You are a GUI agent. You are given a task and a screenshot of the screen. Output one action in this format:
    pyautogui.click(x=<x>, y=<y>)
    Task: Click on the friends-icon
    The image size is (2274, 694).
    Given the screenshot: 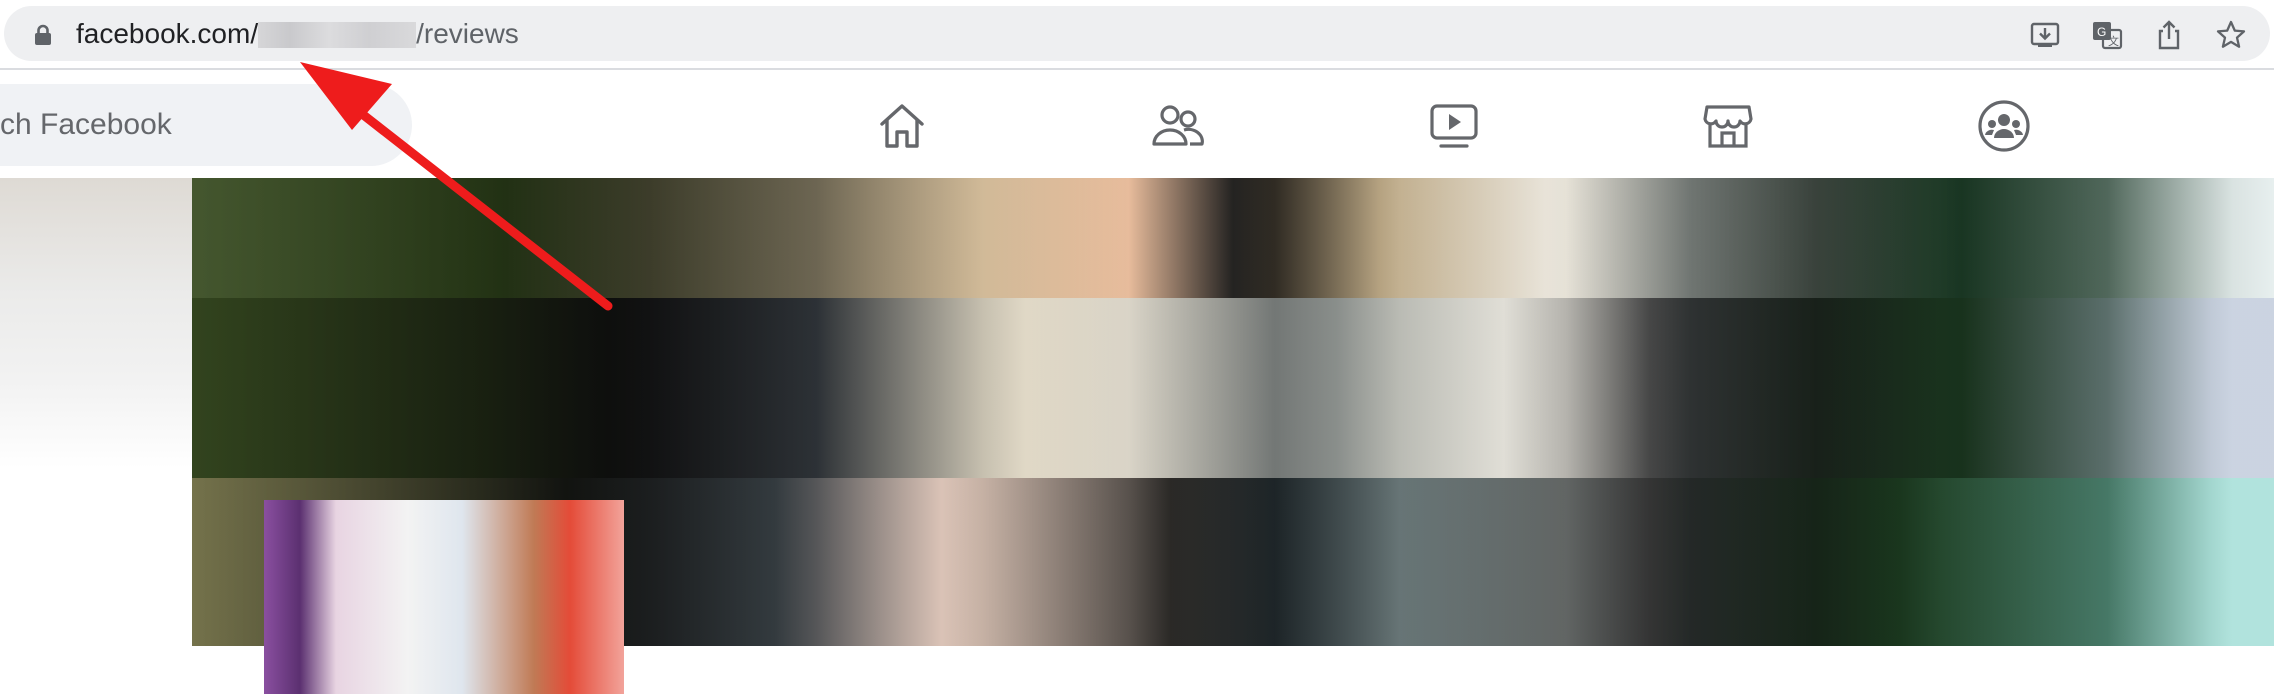 What is the action you would take?
    pyautogui.click(x=1178, y=125)
    